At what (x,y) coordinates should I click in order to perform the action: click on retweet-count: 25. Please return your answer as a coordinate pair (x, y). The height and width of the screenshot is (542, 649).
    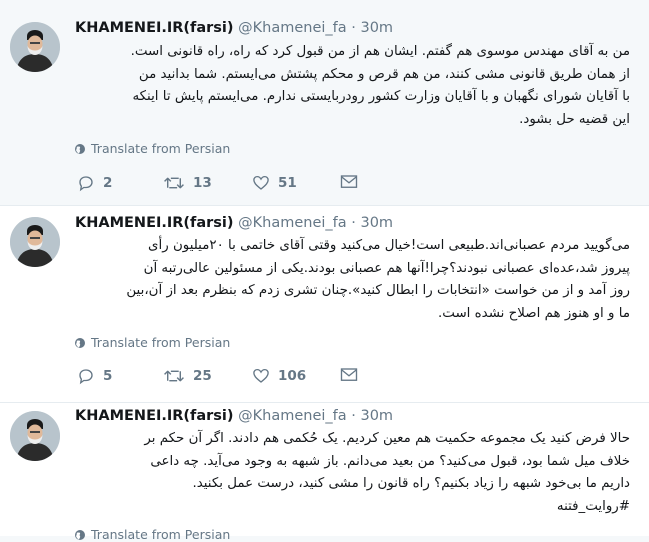
    Looking at the image, I should click on (202, 376).